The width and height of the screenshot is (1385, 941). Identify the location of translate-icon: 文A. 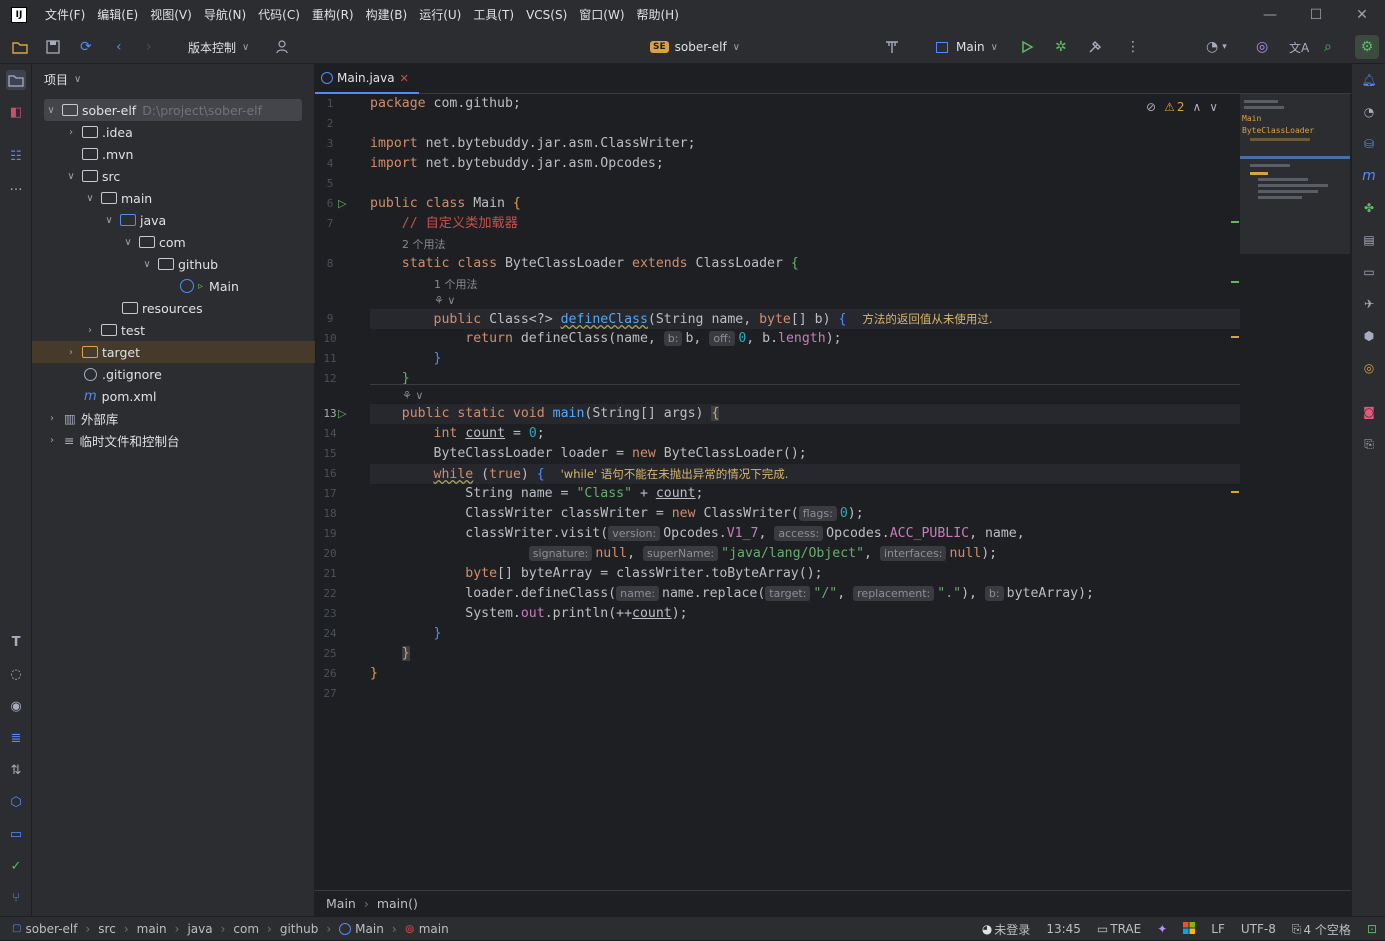
(1299, 47).